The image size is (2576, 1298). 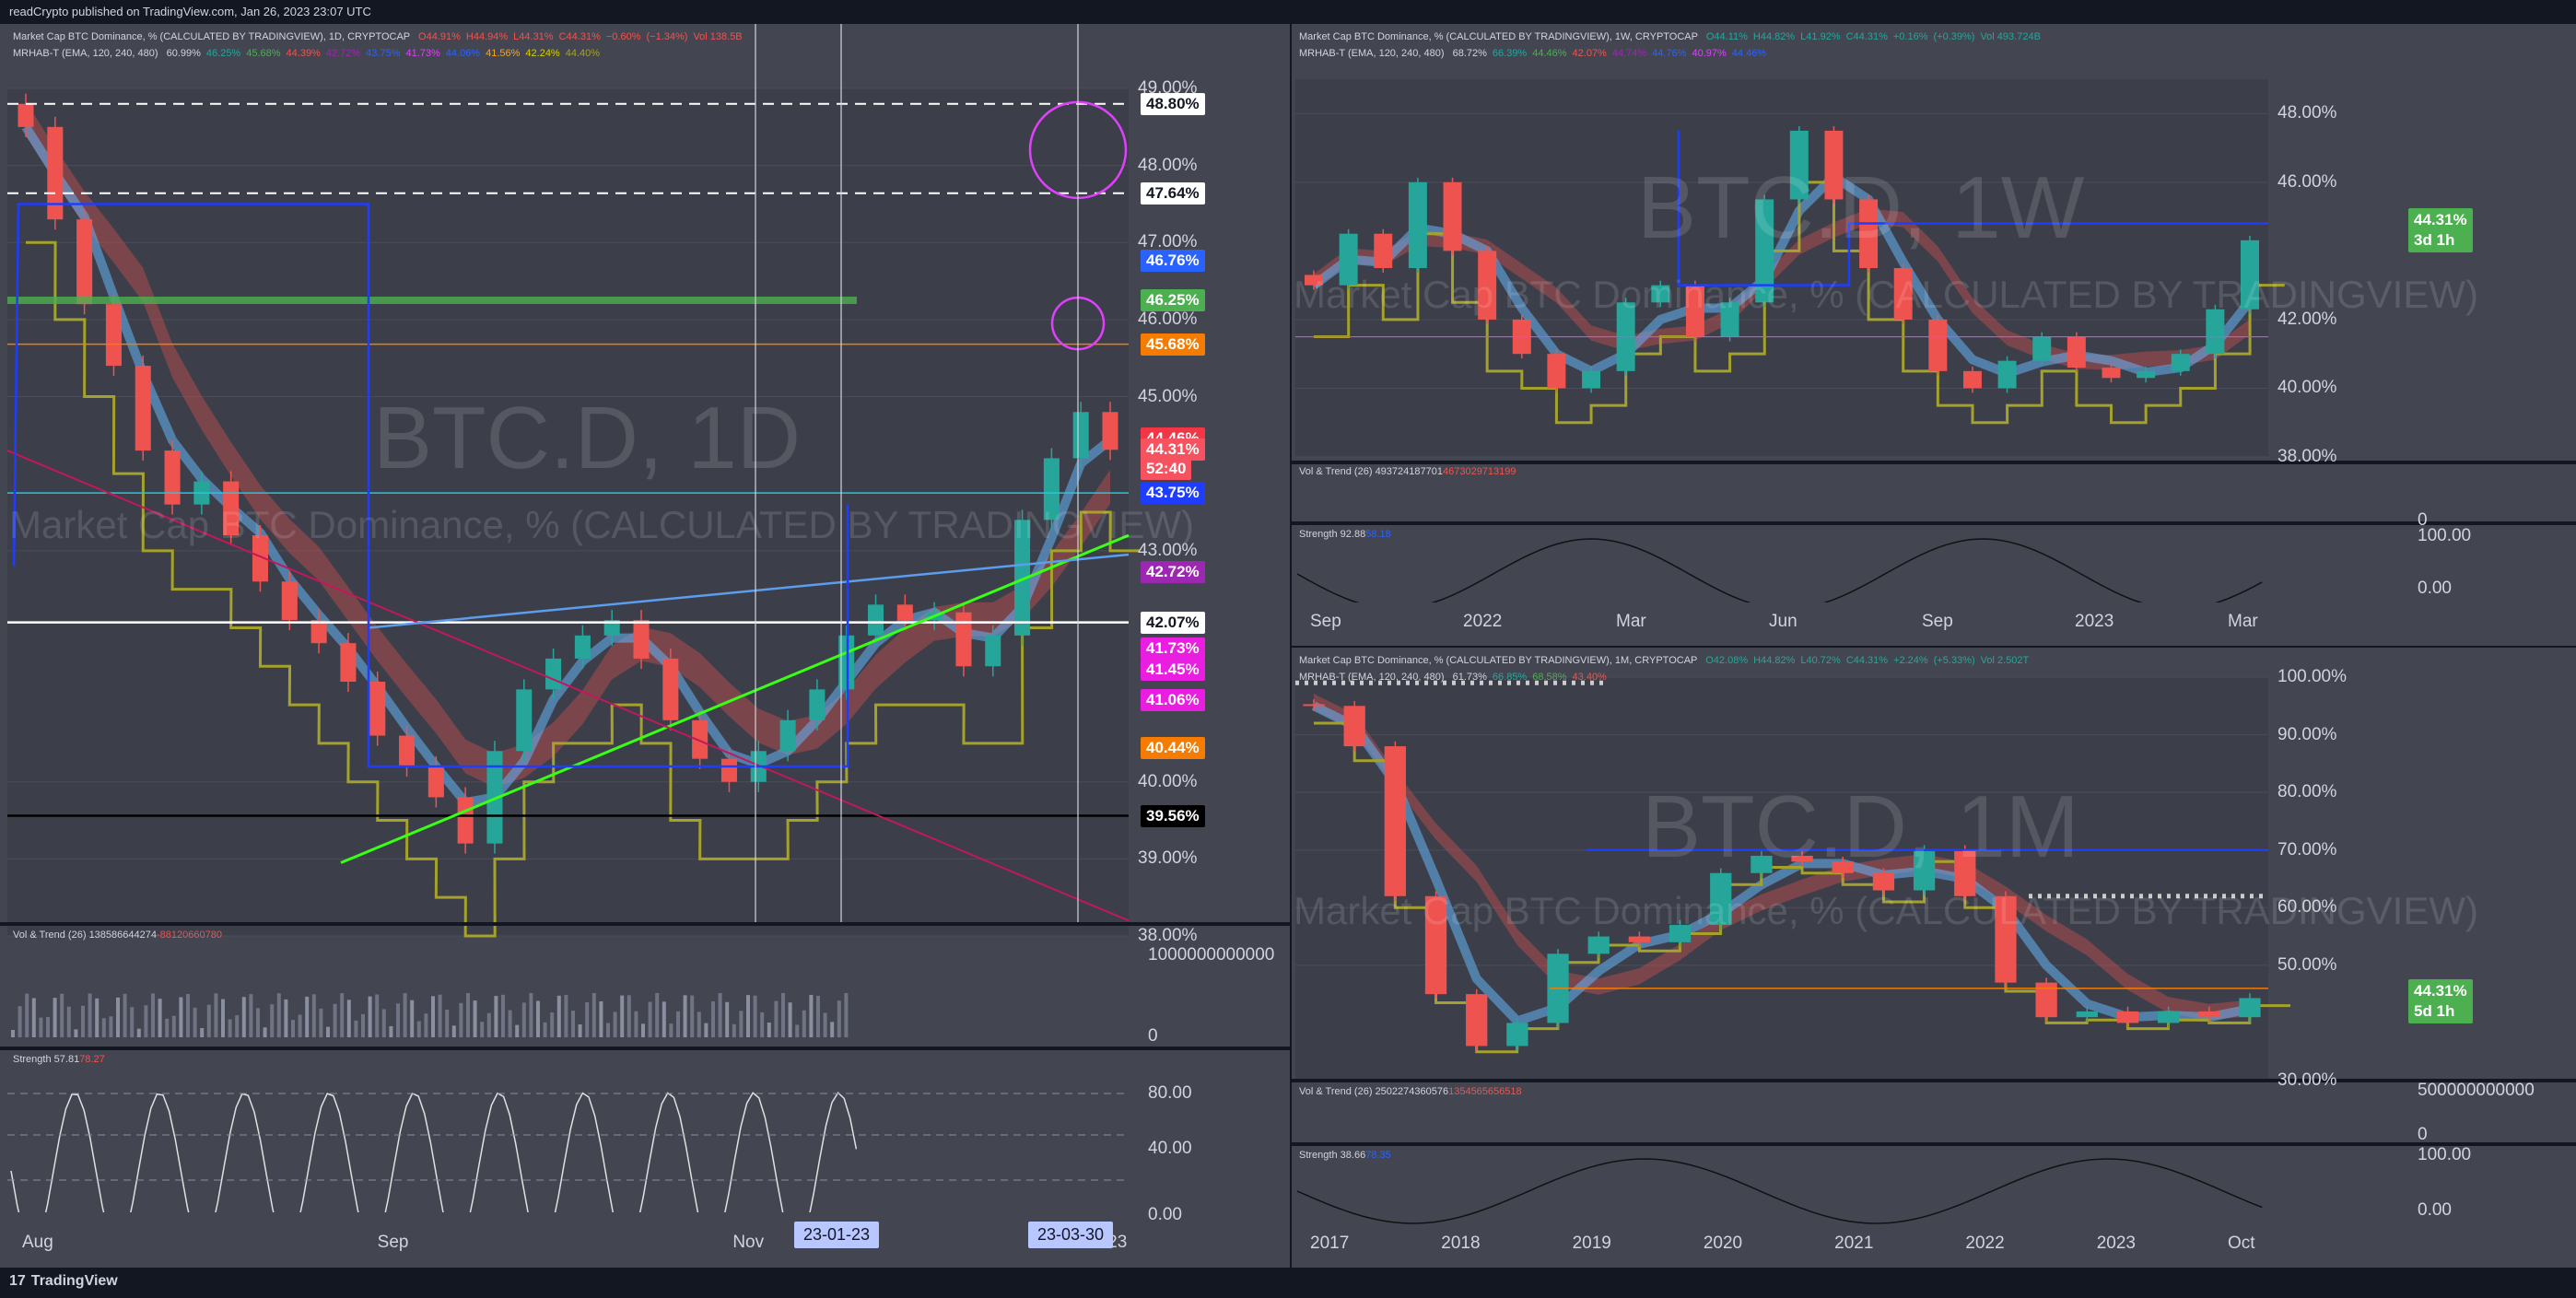 What do you see at coordinates (587, 438) in the screenshot?
I see `daily-watermark: BTC.D, 1D` at bounding box center [587, 438].